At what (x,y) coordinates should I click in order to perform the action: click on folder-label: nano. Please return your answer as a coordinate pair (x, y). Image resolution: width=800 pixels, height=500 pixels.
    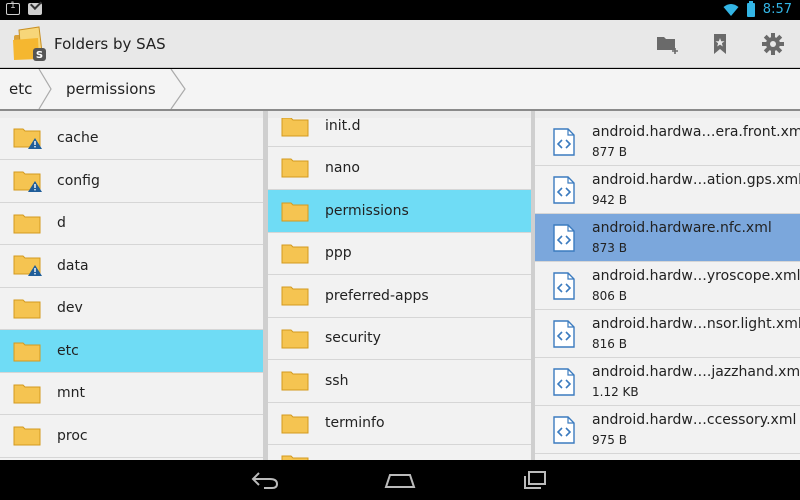
    Looking at the image, I should click on (342, 168).